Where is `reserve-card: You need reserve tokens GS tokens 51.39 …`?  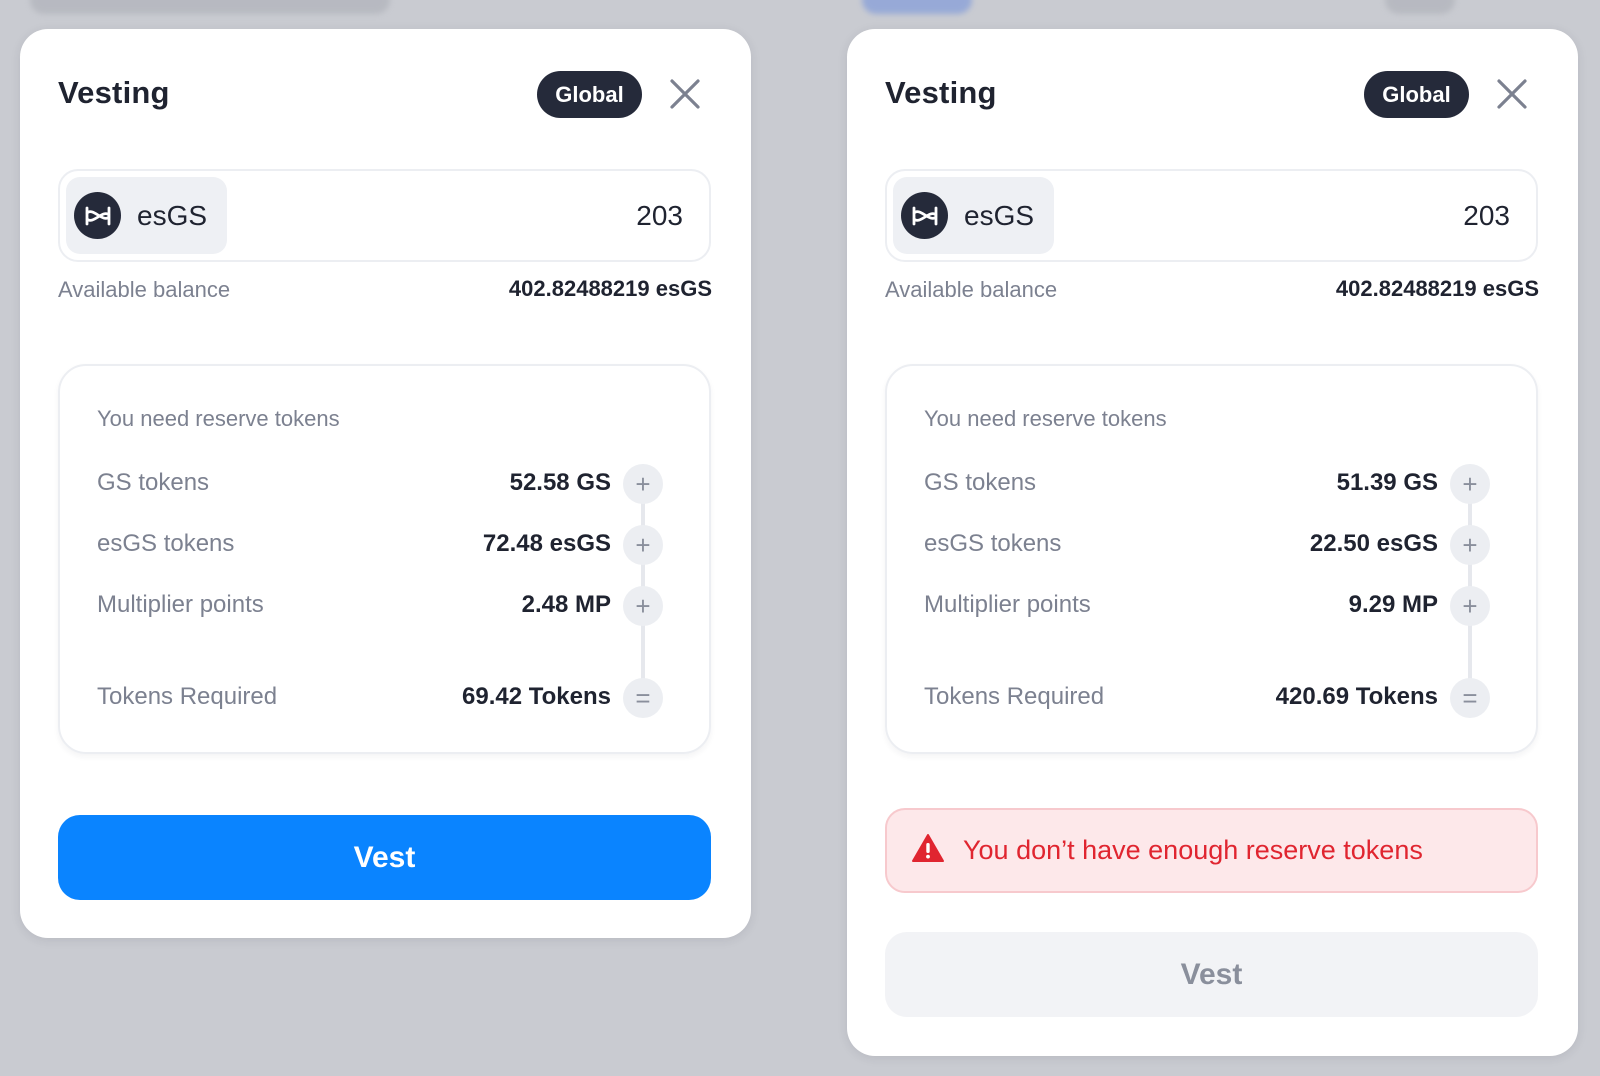
reserve-card: You need reserve tokens GS tokens 51.39 … is located at coordinates (1211, 559).